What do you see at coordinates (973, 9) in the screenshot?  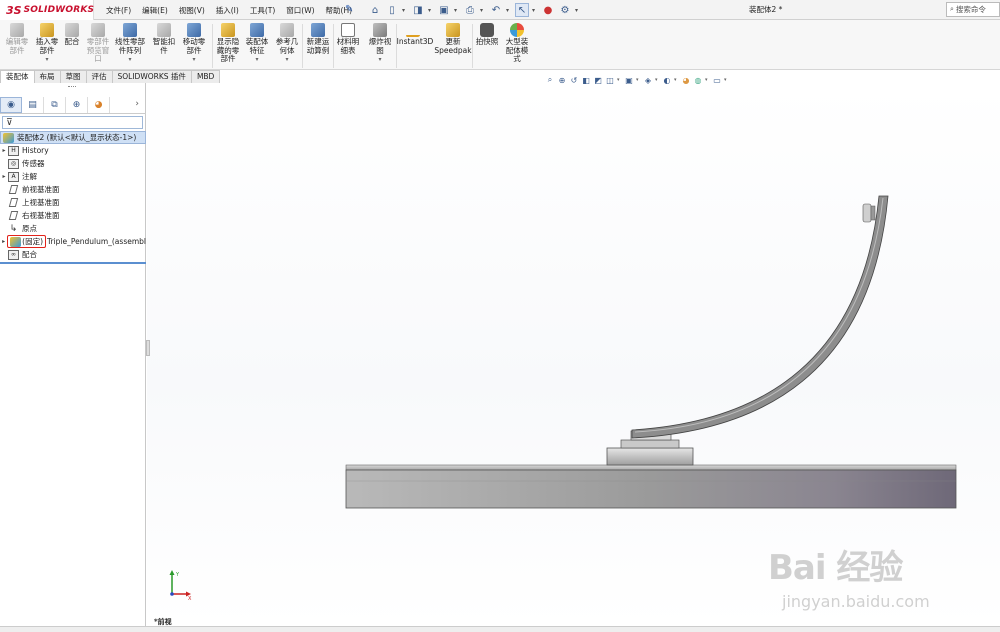 I see `search-input: ⌕ 搜索命令` at bounding box center [973, 9].